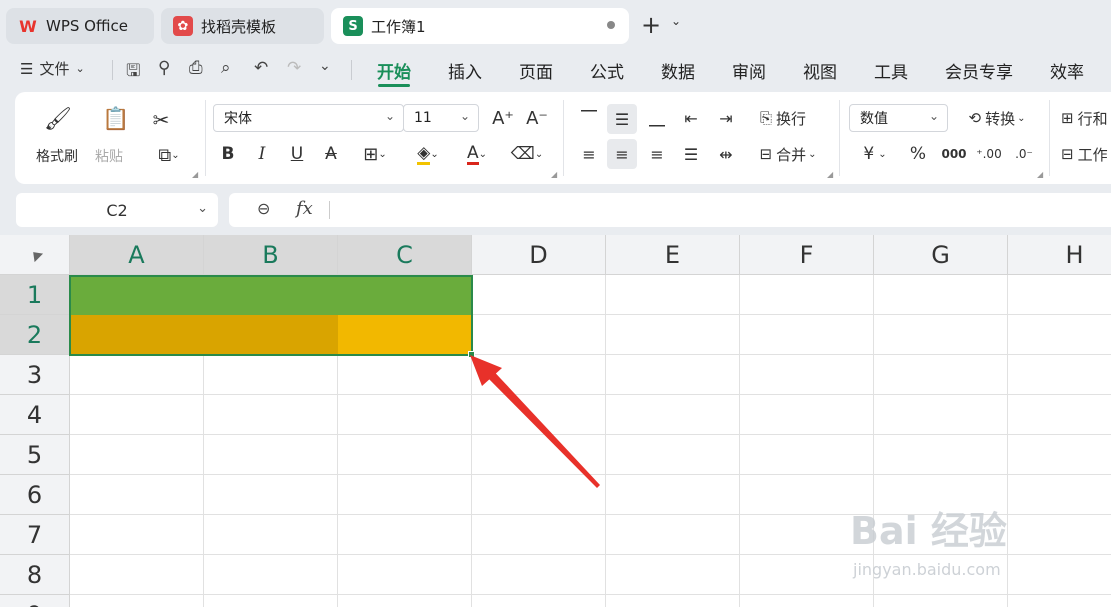 The width and height of the screenshot is (1111, 607). What do you see at coordinates (1024, 154) in the screenshot?
I see `decrease-decimal-icon: .0⁻` at bounding box center [1024, 154].